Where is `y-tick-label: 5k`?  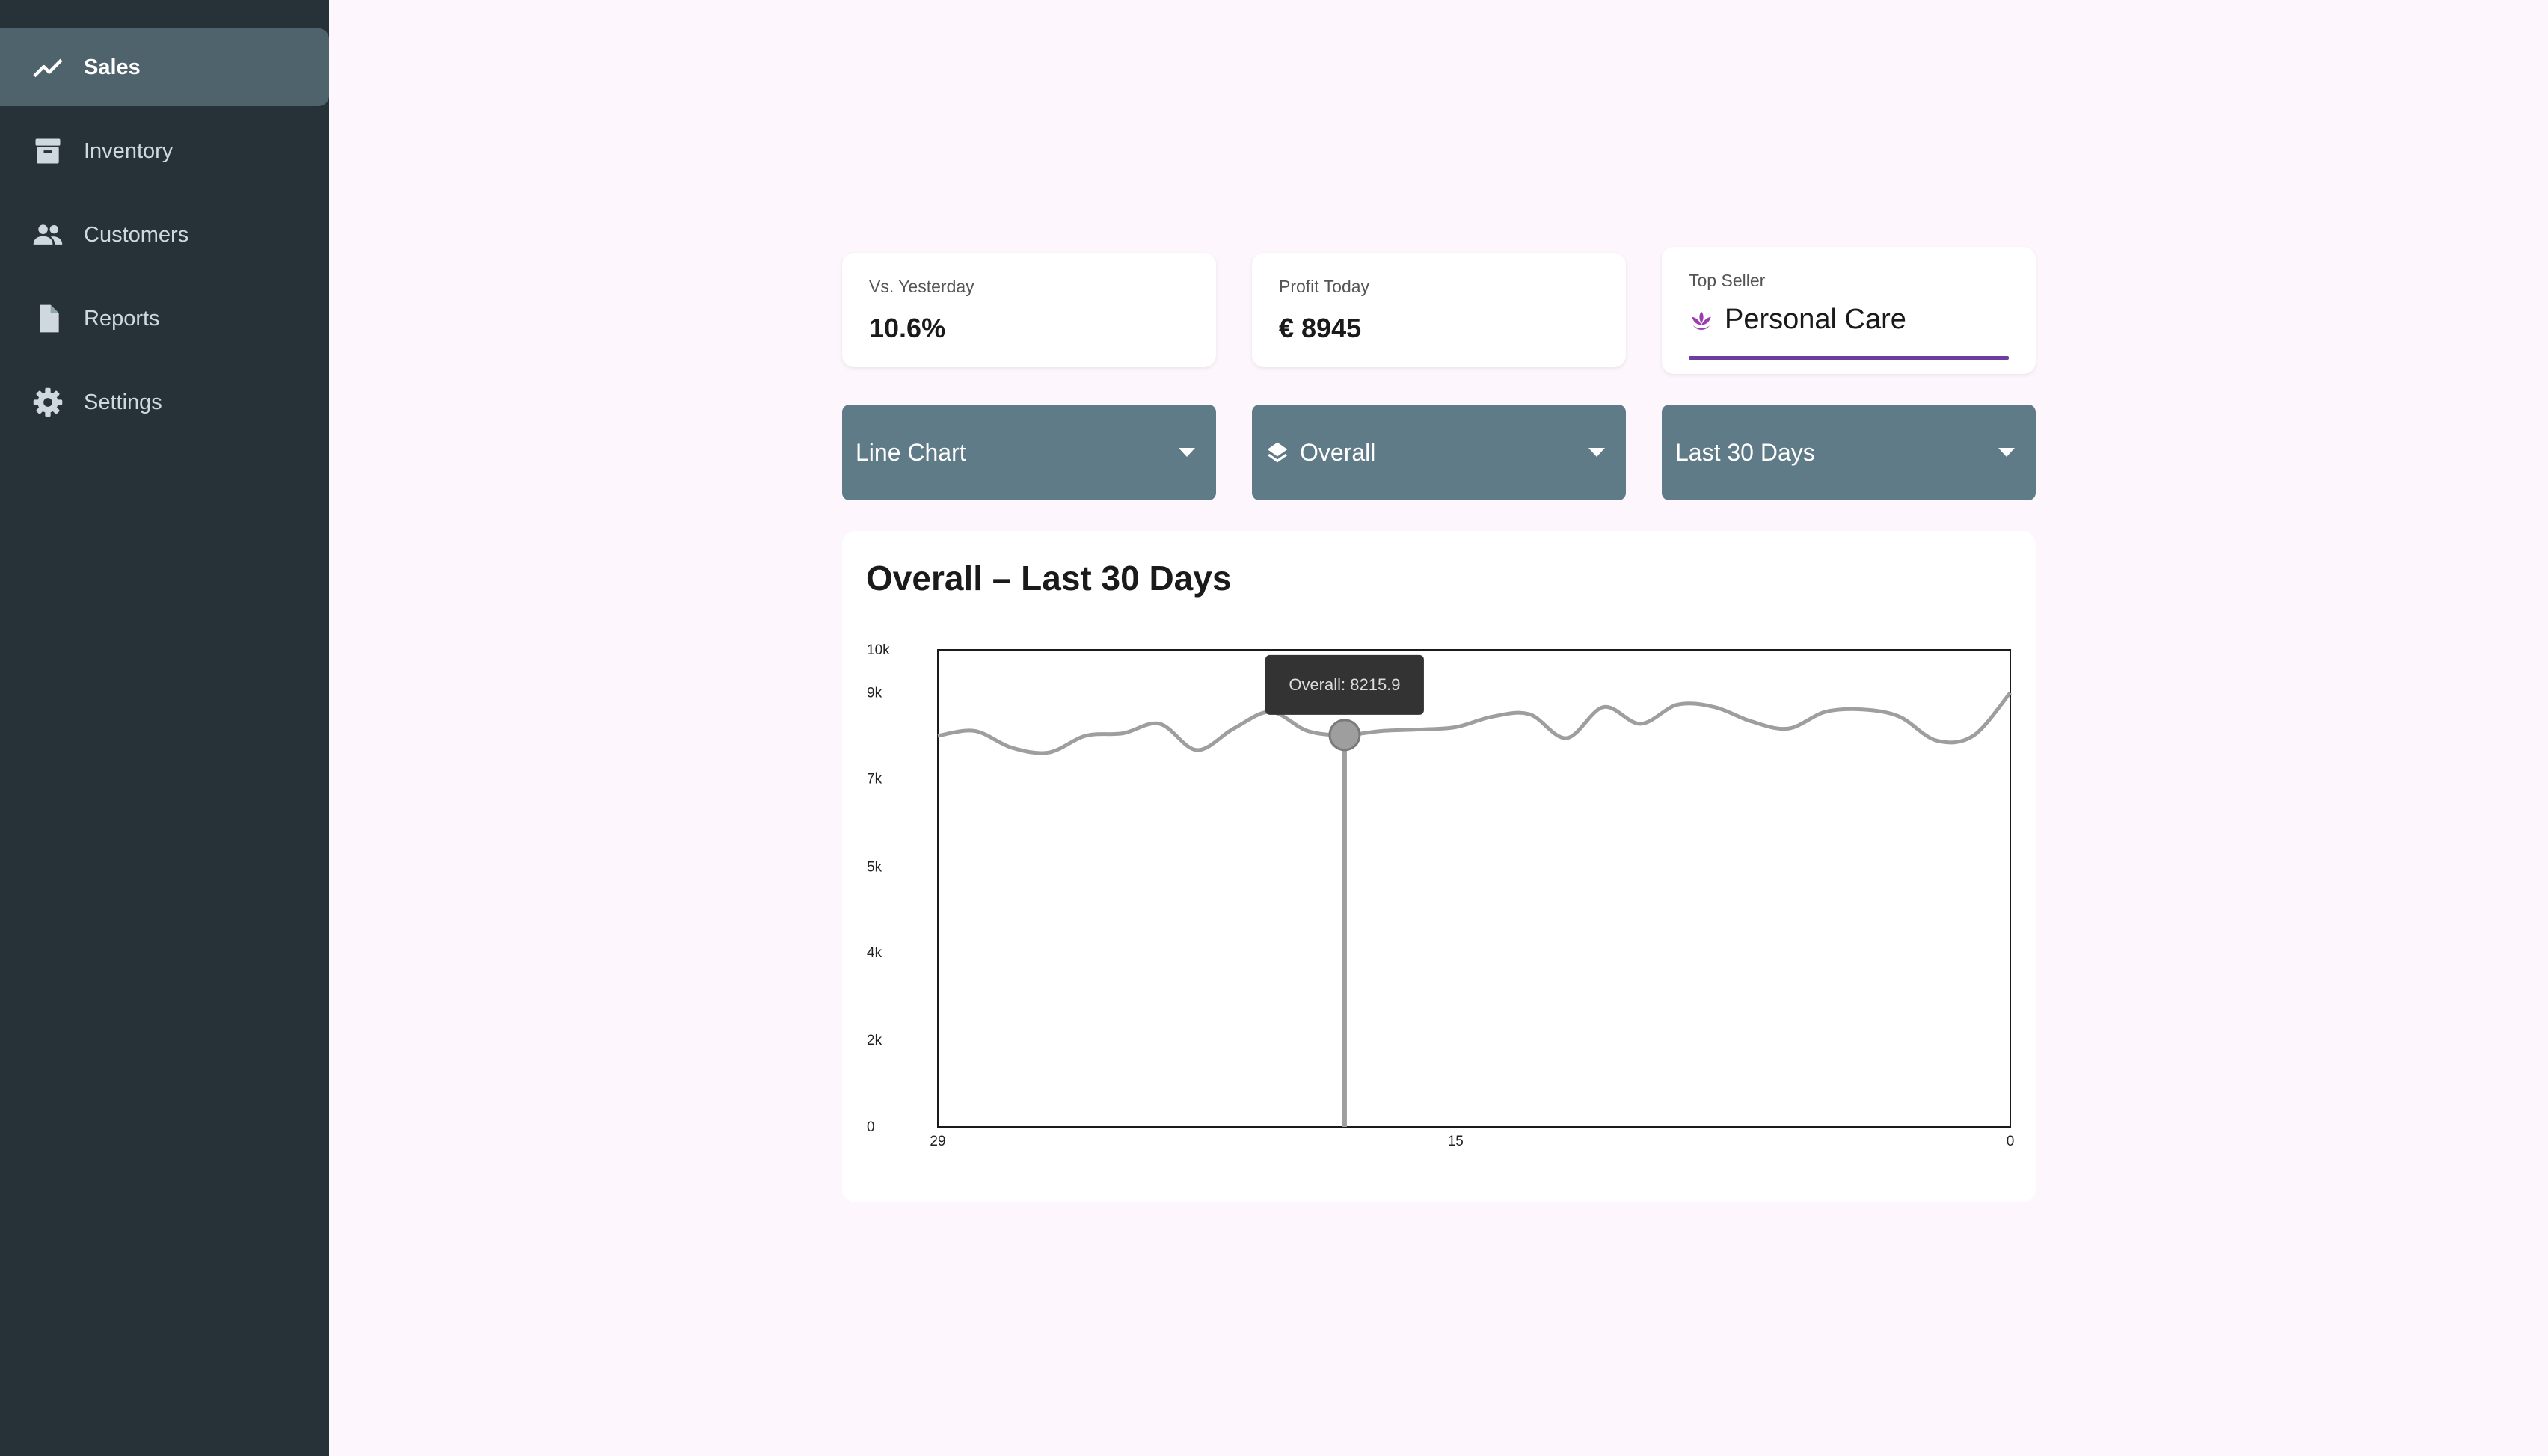 y-tick-label: 5k is located at coordinates (874, 867).